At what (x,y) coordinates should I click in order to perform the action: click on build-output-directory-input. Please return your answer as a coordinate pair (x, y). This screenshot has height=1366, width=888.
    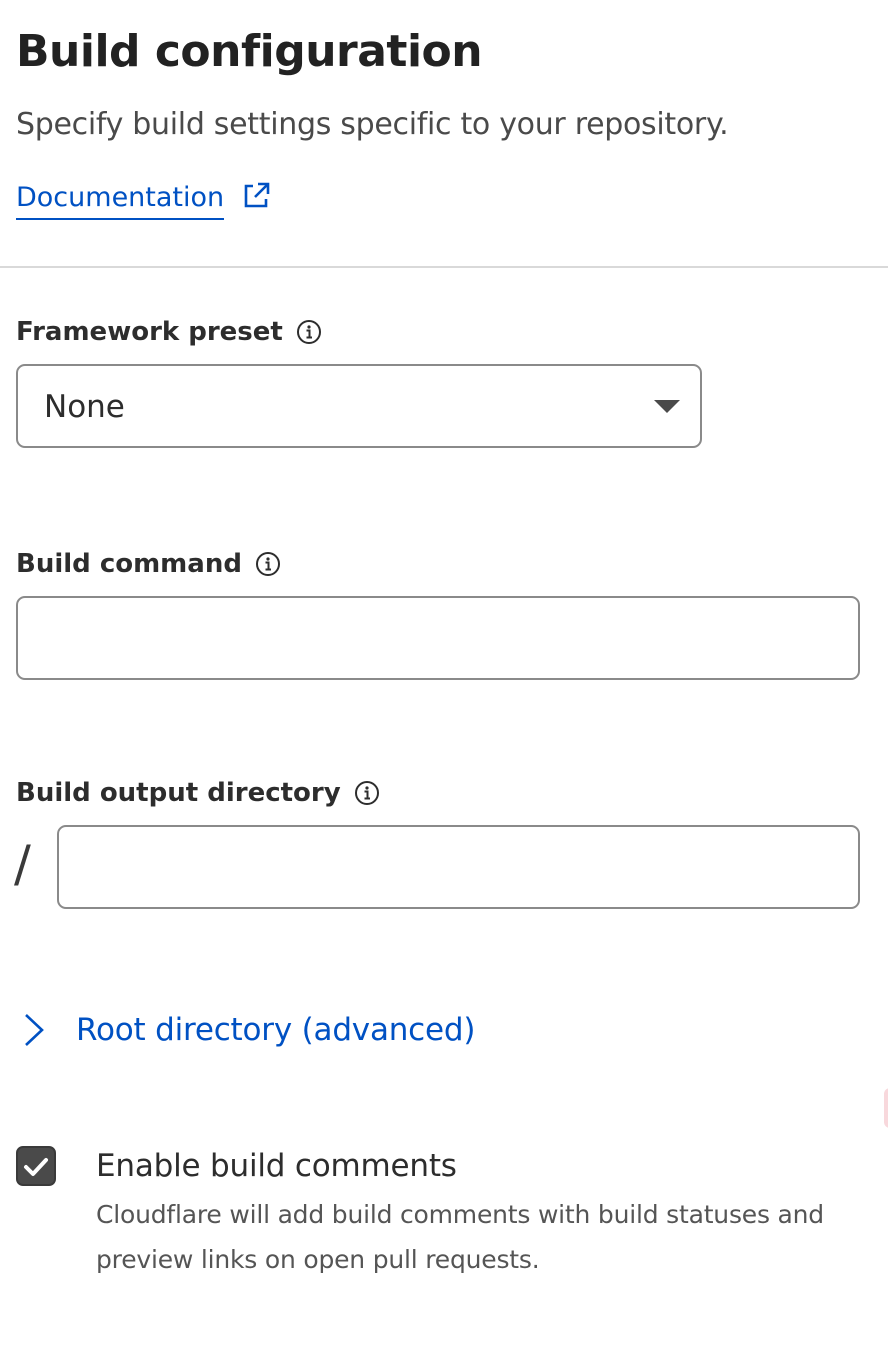
    Looking at the image, I should click on (458, 867).